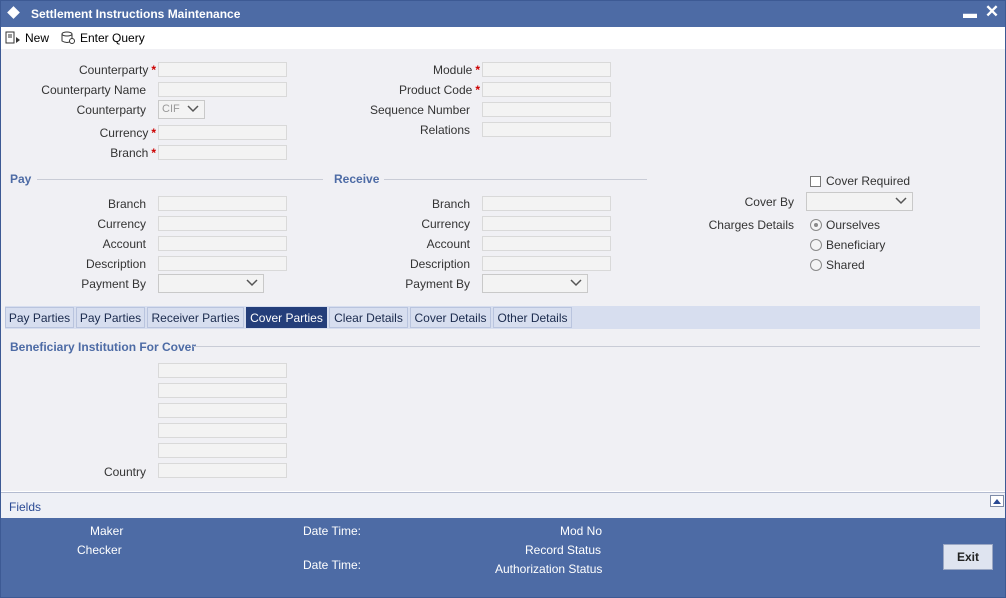 This screenshot has width=1006, height=598. I want to click on exit-button: Exit, so click(968, 557).